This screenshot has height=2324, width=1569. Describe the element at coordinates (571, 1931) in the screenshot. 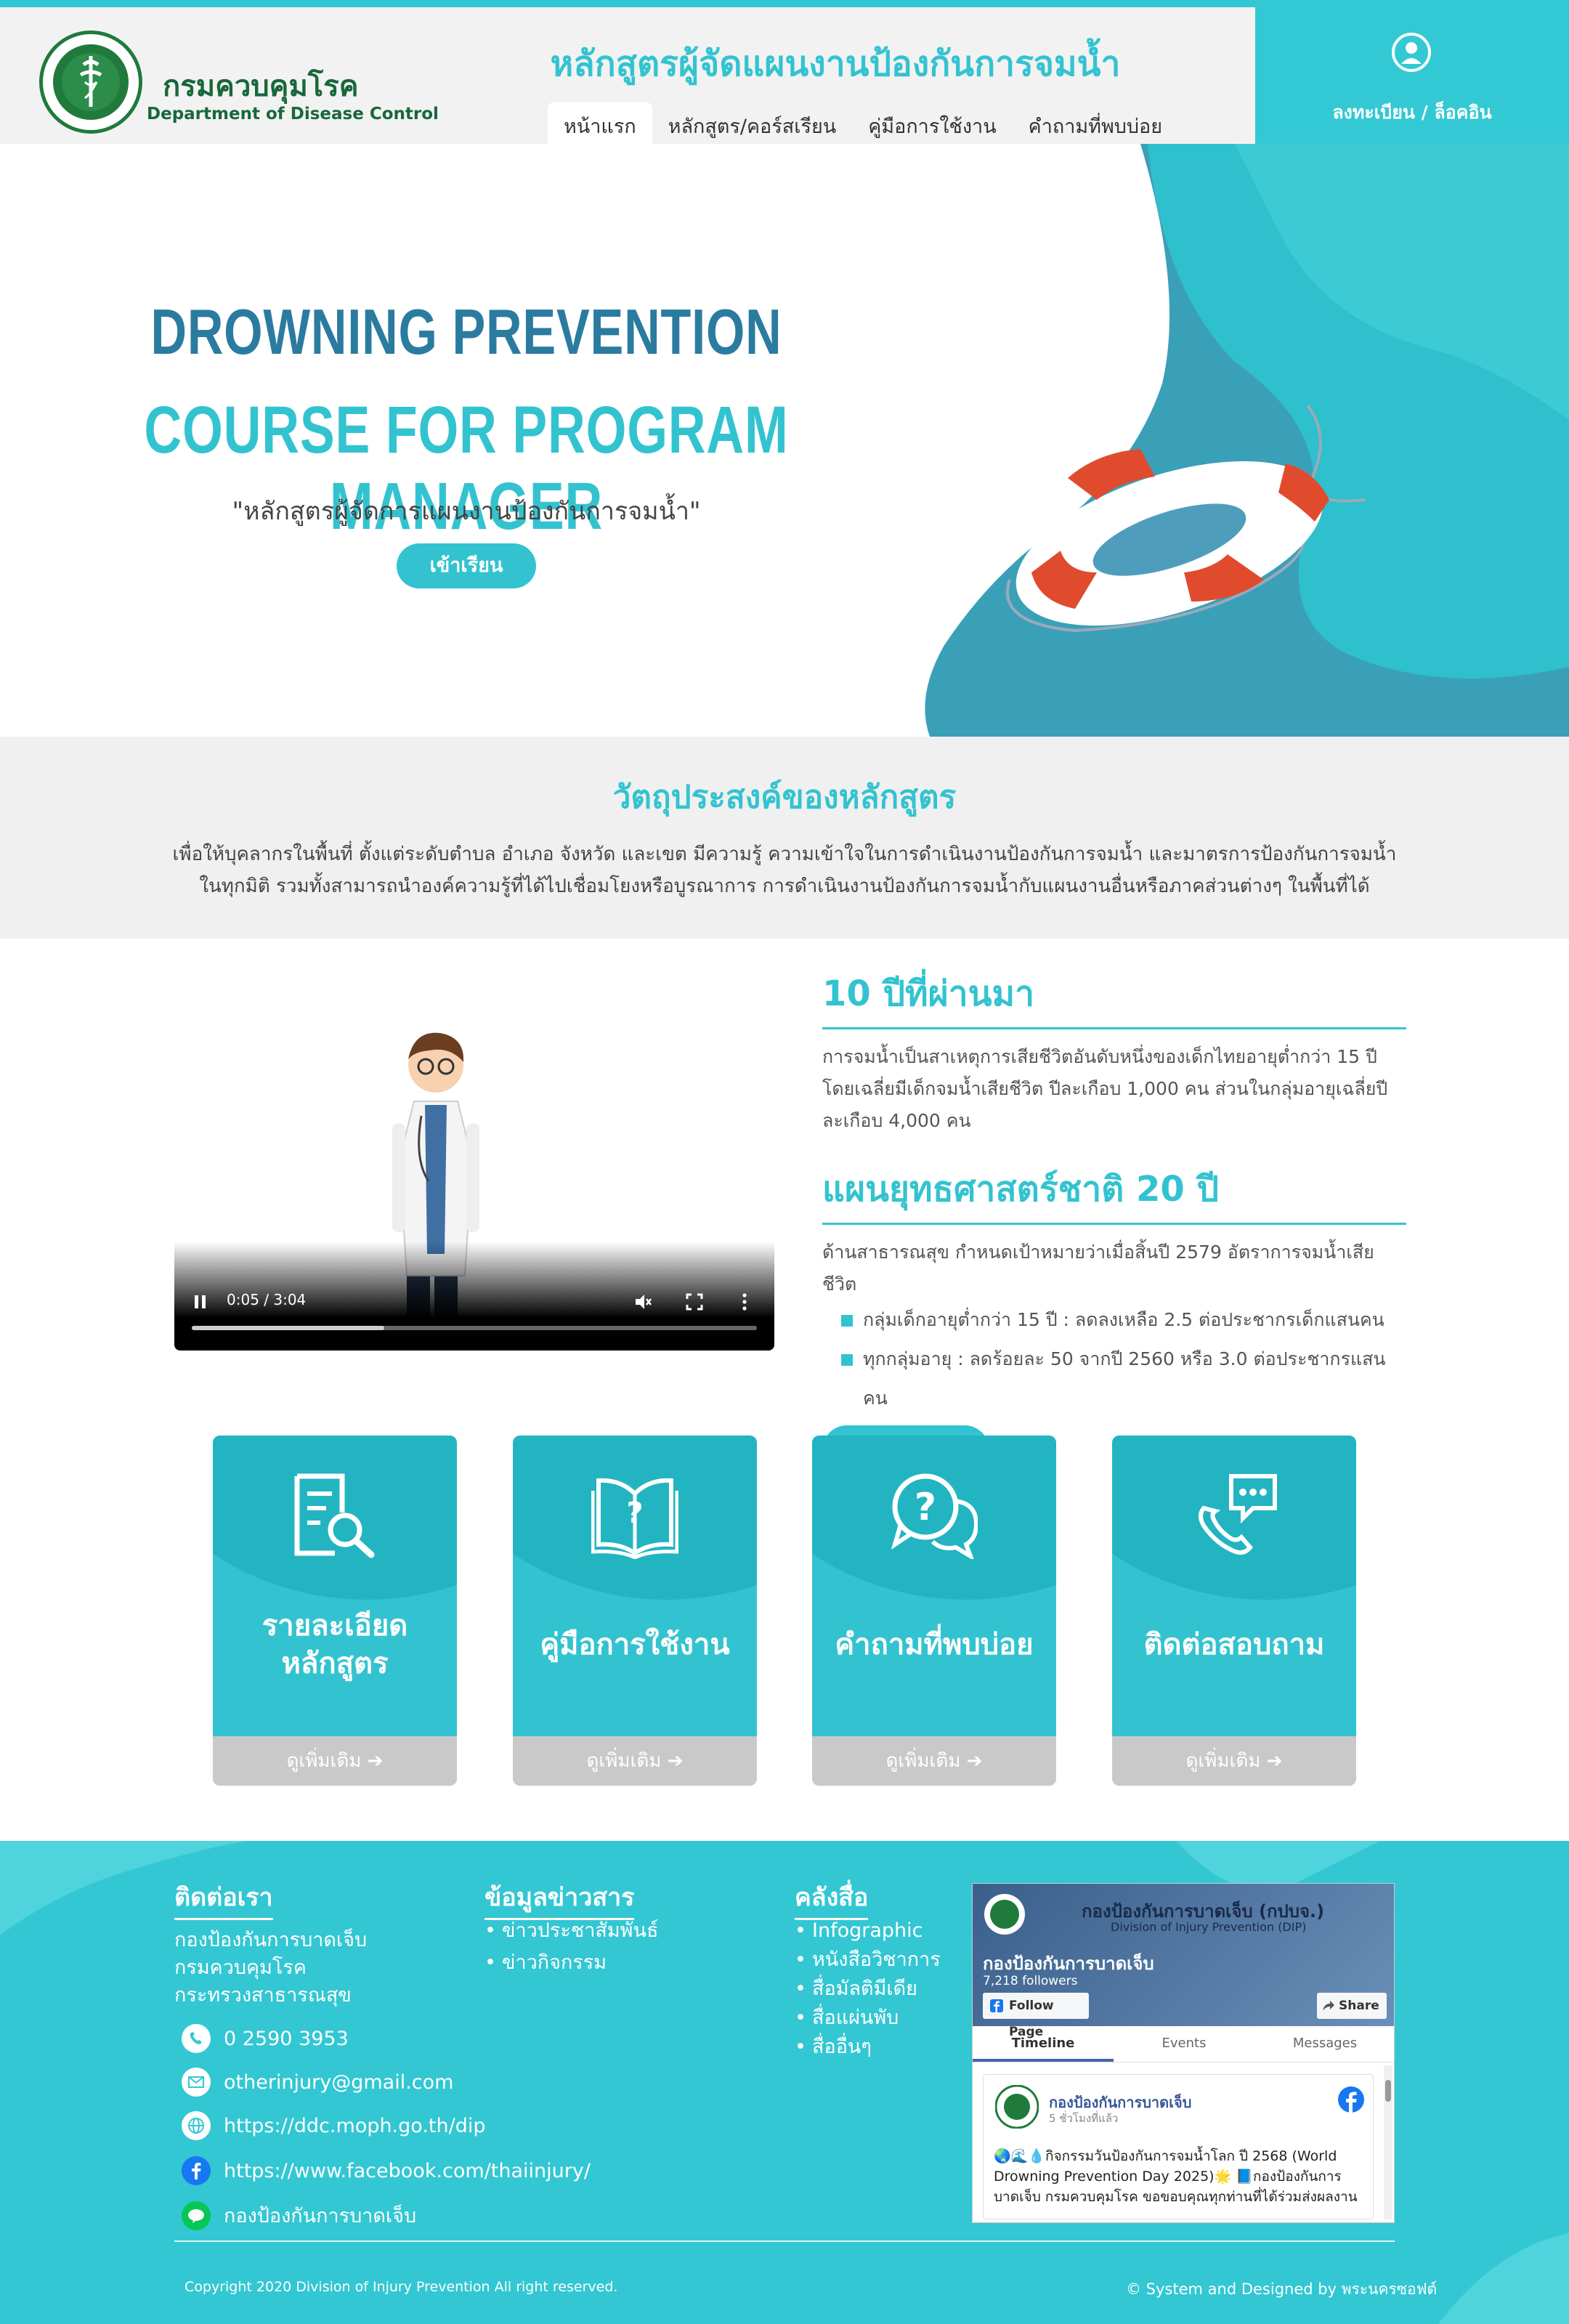

I see `footer-news-link: ข่าวประชาสัมพันธ์` at that location.